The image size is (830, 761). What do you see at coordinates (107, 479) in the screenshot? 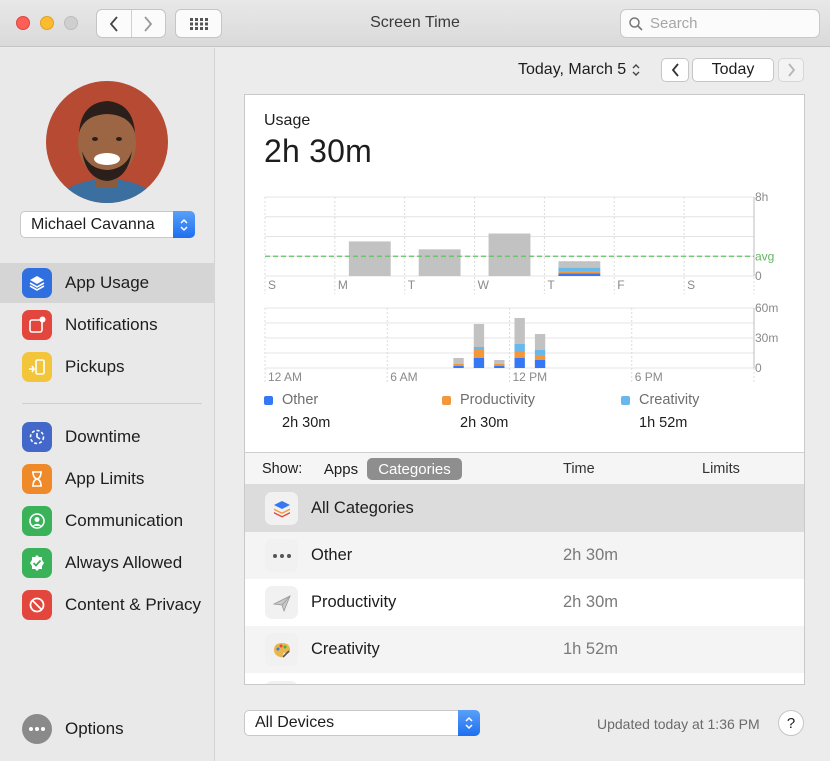
I see `sidebar-item-app-limits: App Limits` at bounding box center [107, 479].